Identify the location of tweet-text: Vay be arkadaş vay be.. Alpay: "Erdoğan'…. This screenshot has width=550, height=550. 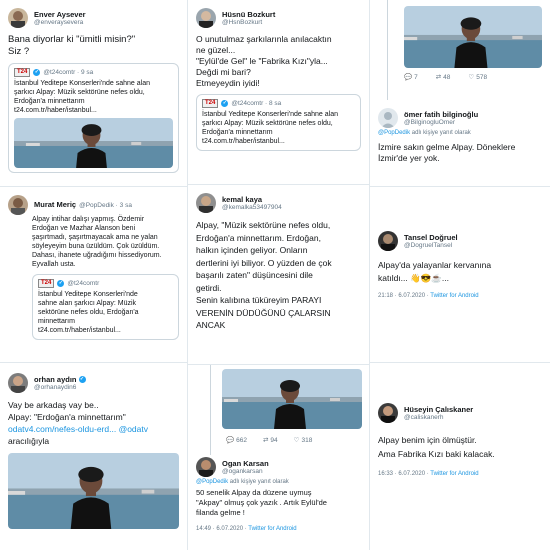
(78, 423).